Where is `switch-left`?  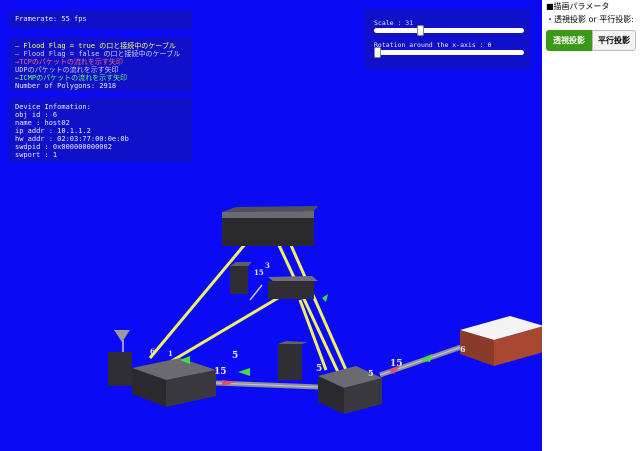
switch-left is located at coordinates (162, 379).